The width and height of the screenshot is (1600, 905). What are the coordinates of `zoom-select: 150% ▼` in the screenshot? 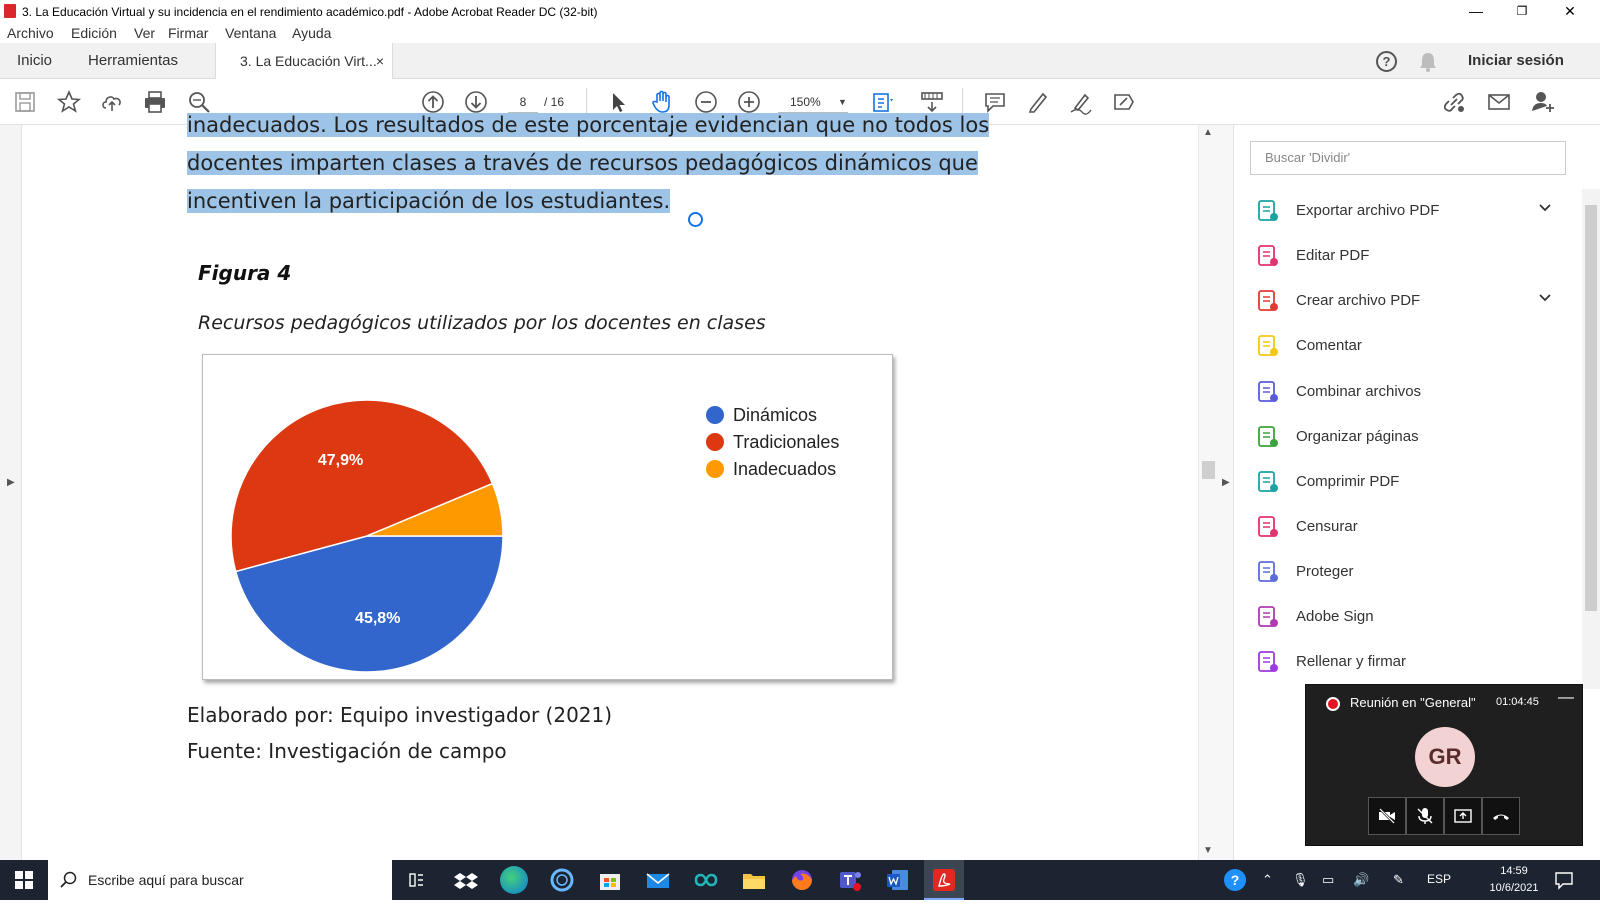 It's located at (813, 102).